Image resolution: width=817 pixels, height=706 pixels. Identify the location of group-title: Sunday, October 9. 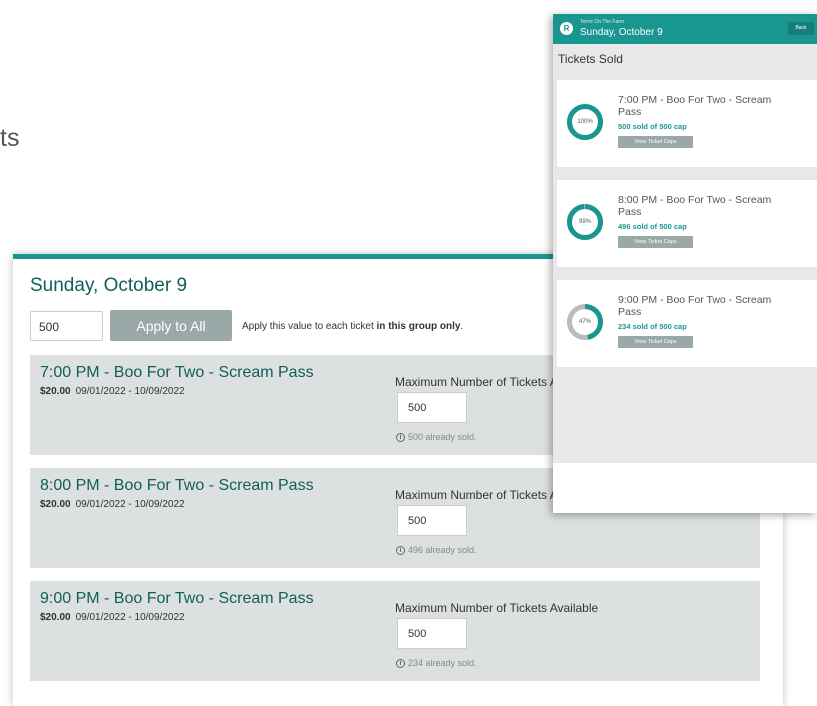
(109, 285).